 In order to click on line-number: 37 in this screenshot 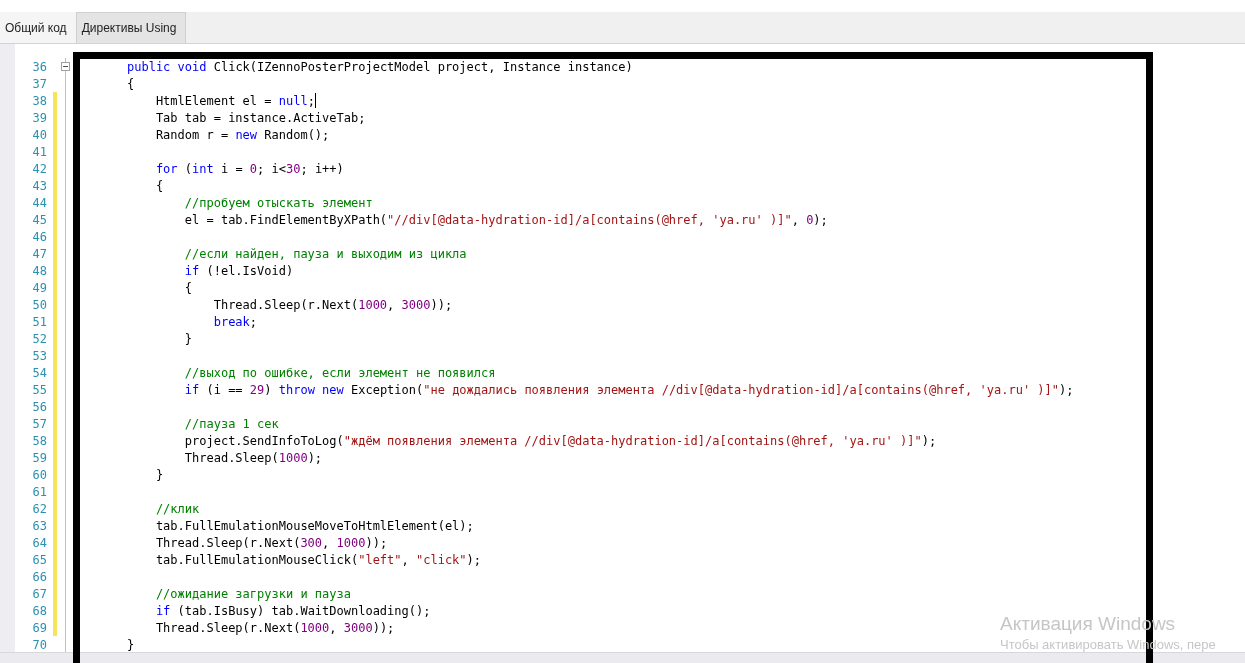, I will do `click(39, 83)`.